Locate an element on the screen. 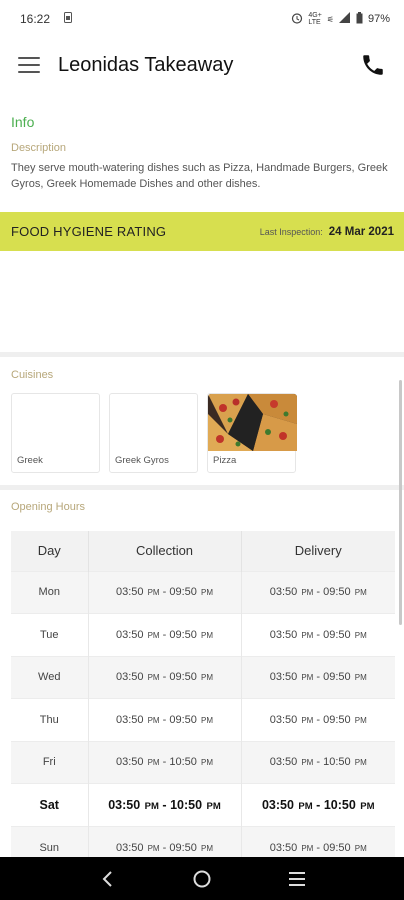 Image resolution: width=404 pixels, height=900 pixels. recents-icon is located at coordinates (297, 879).